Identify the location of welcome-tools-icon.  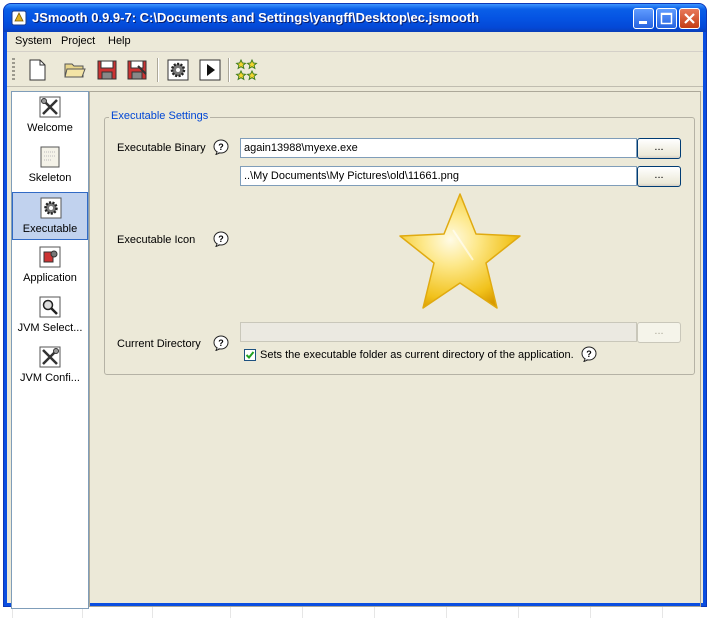
(50, 107).